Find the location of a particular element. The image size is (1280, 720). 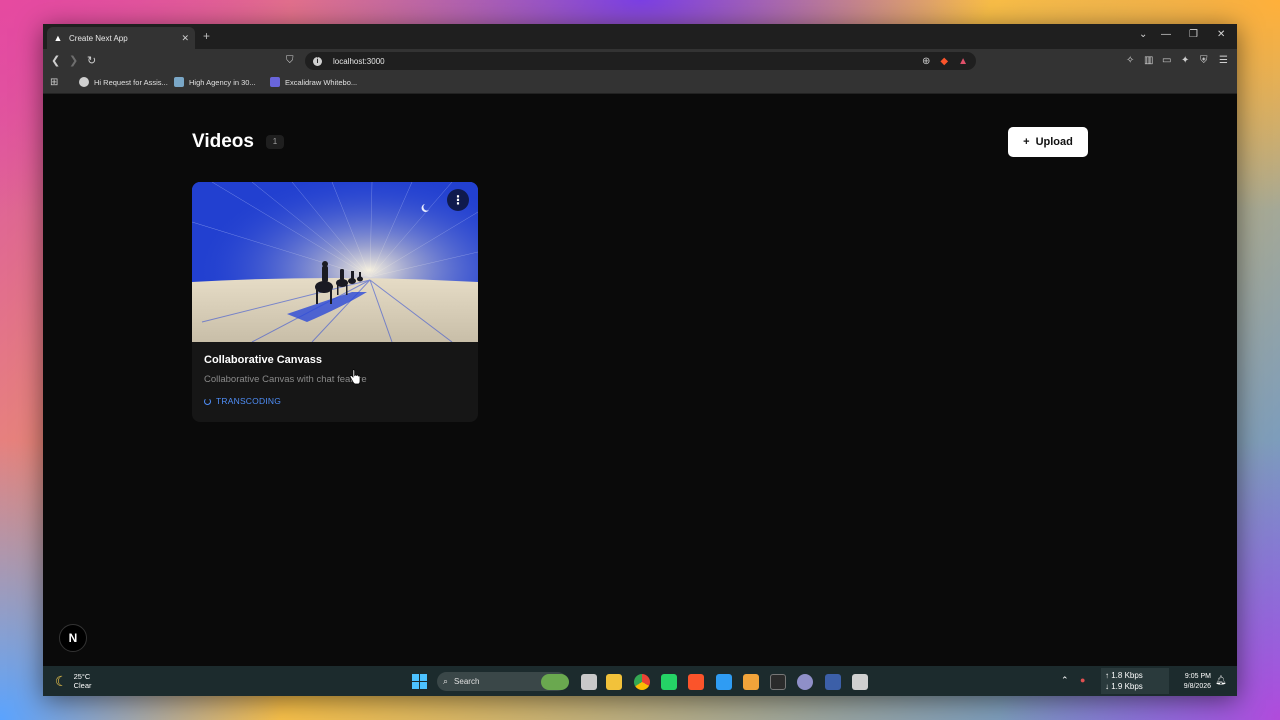

notifications-icon: 🔔︎ is located at coordinates (1220, 680).